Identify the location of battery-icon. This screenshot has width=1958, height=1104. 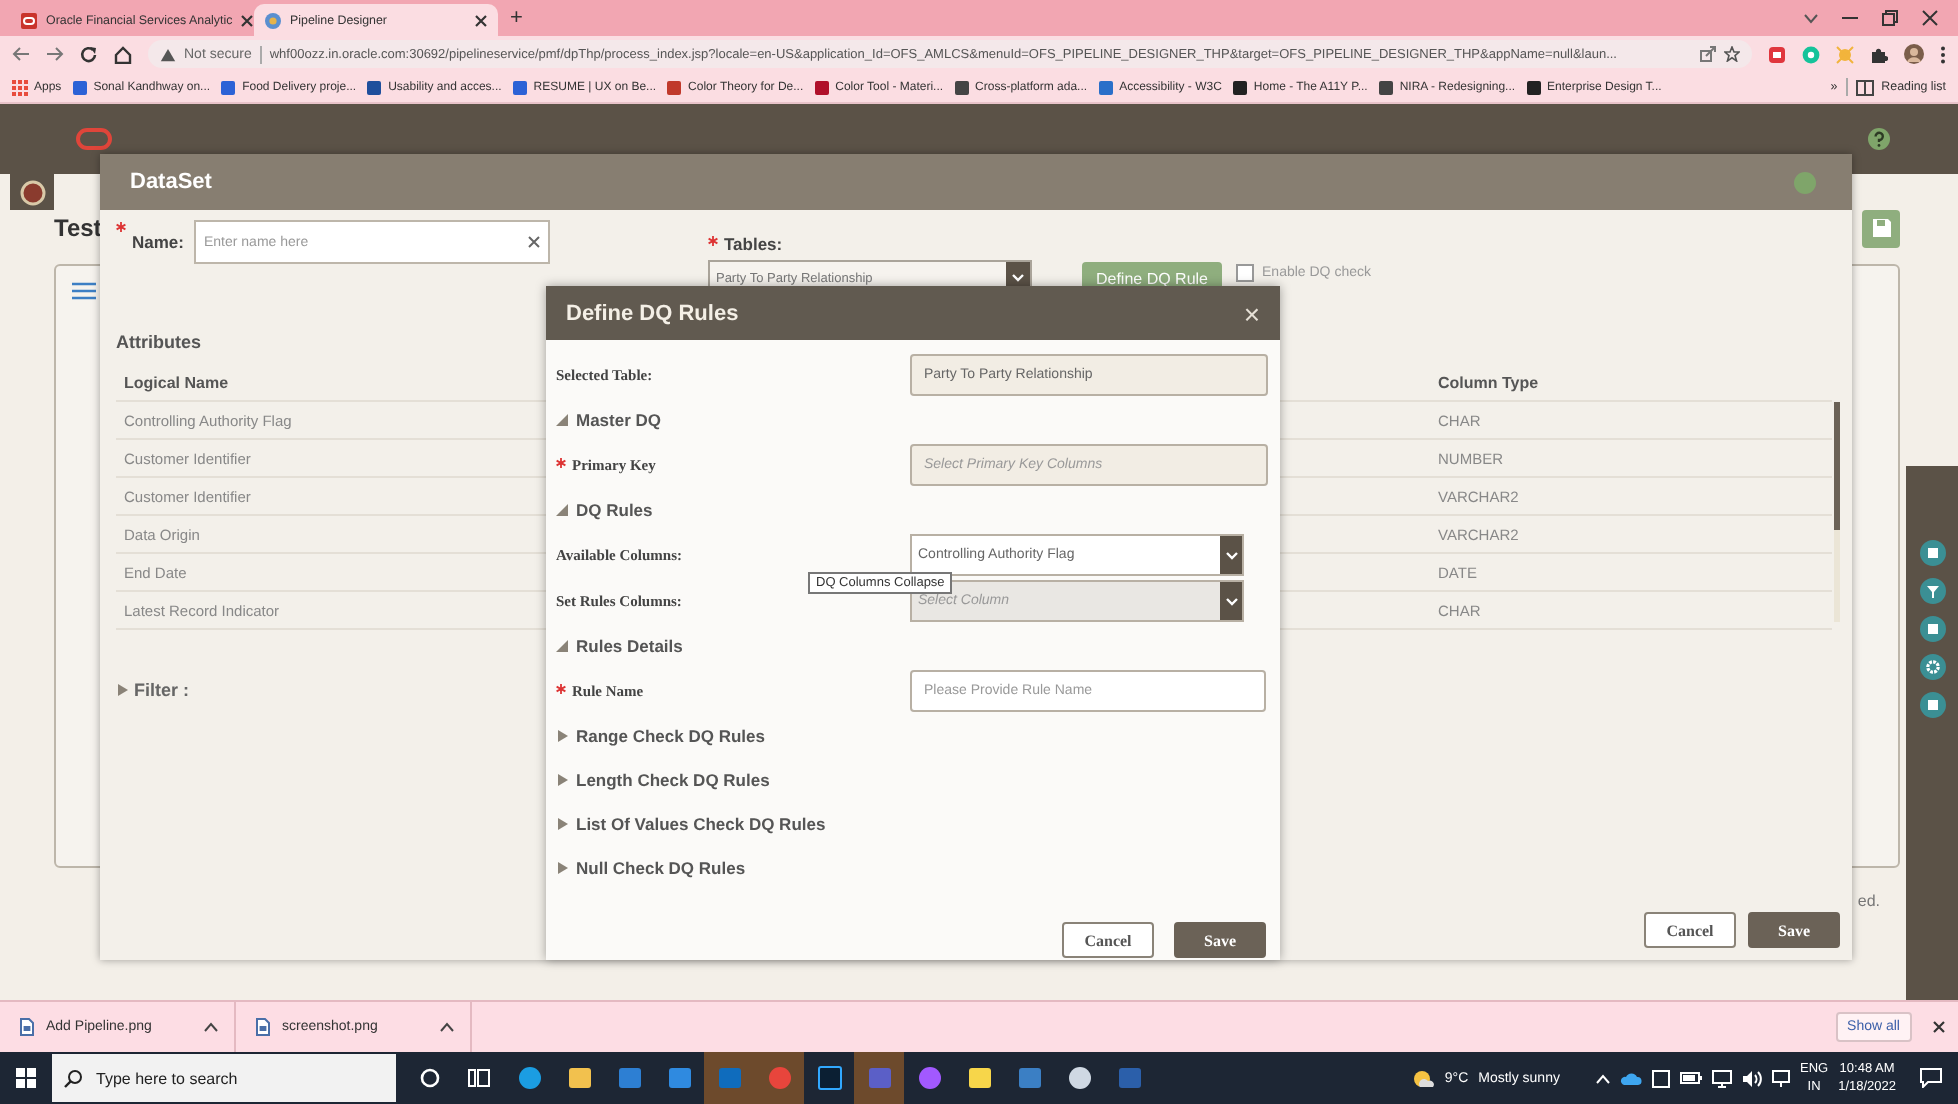
(1690, 1078).